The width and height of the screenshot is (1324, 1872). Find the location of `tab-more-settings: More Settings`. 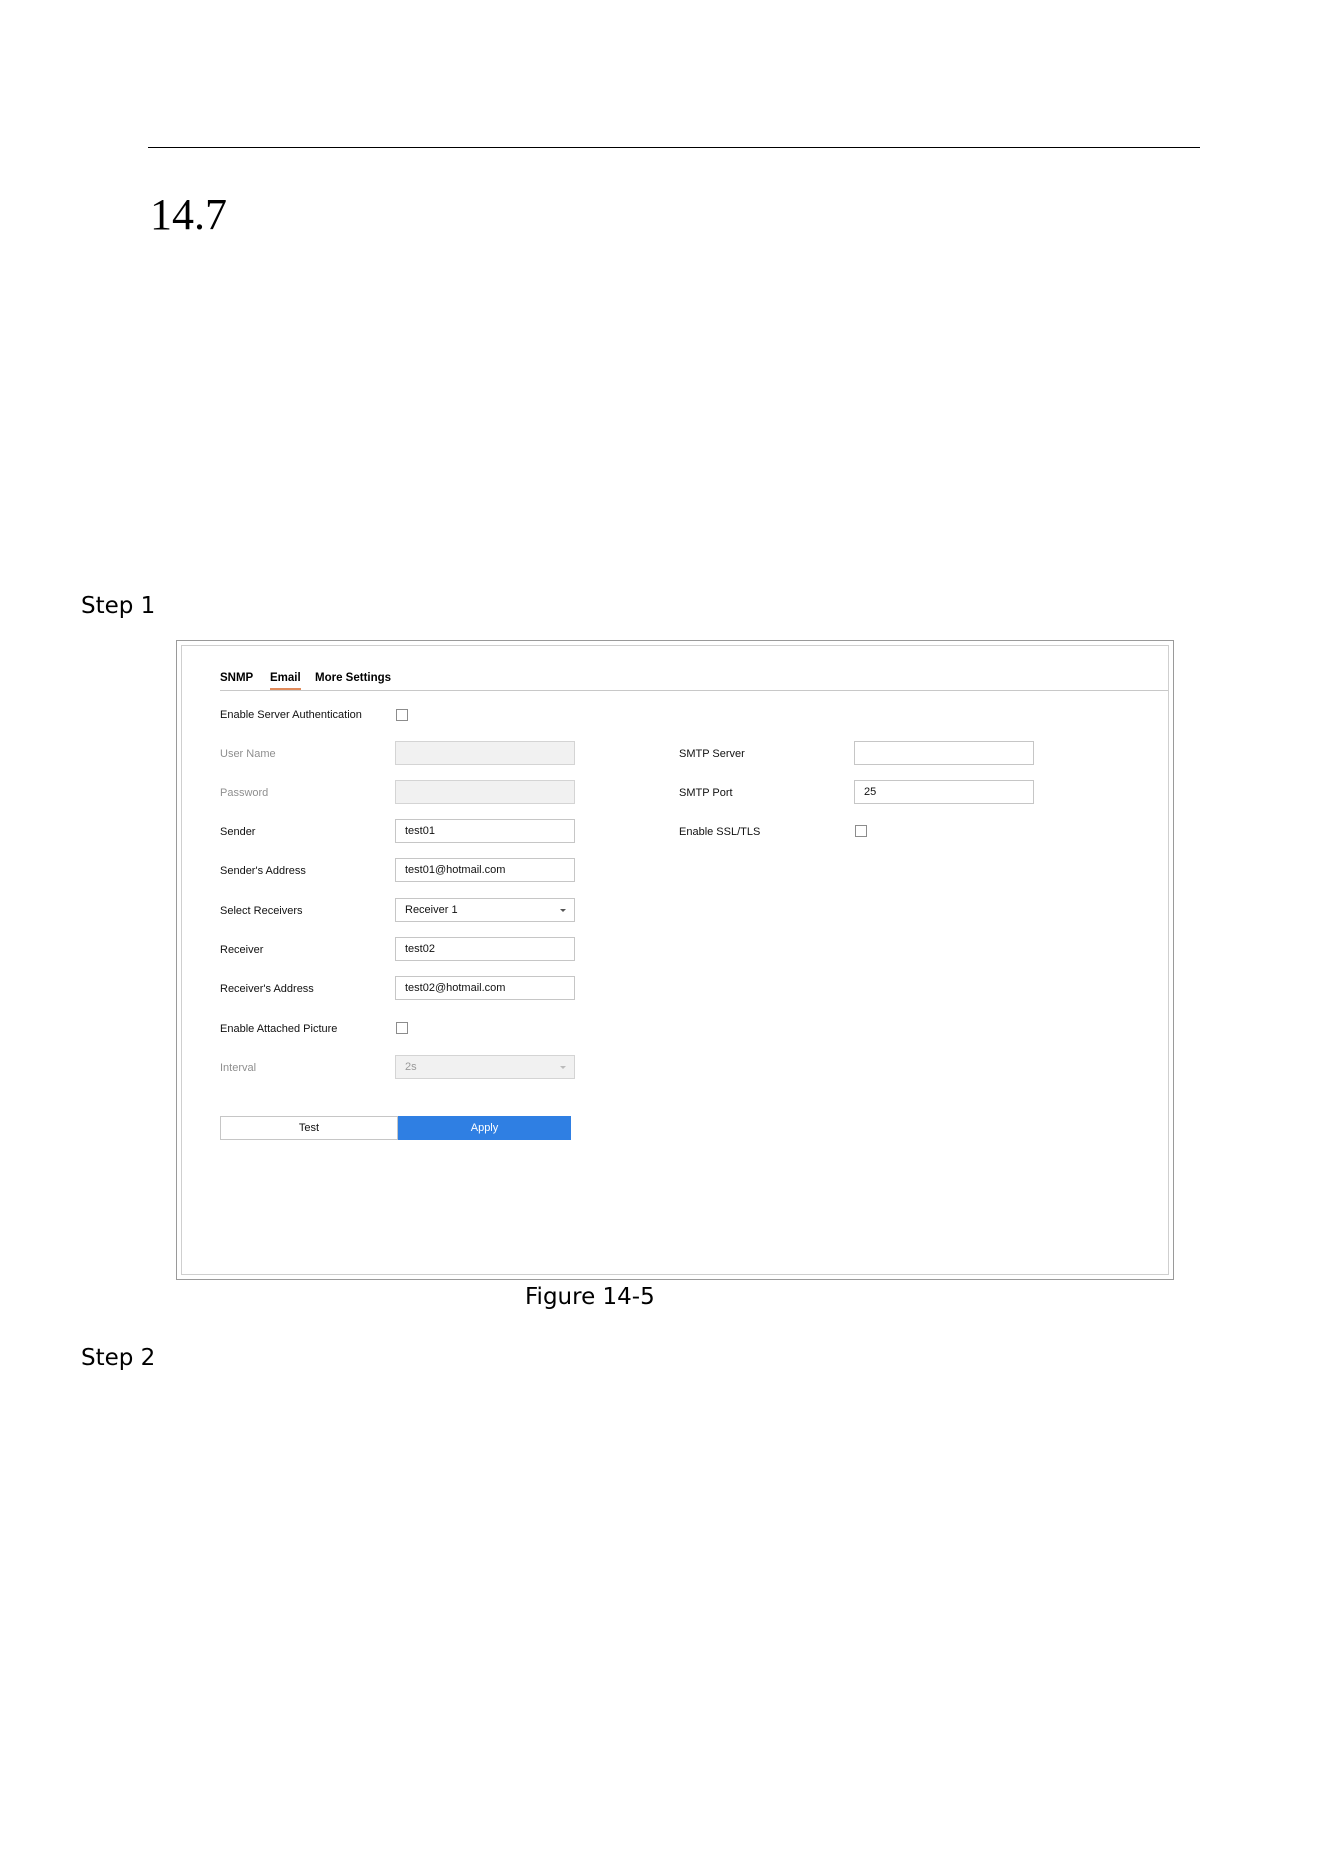

tab-more-settings: More Settings is located at coordinates (353, 678).